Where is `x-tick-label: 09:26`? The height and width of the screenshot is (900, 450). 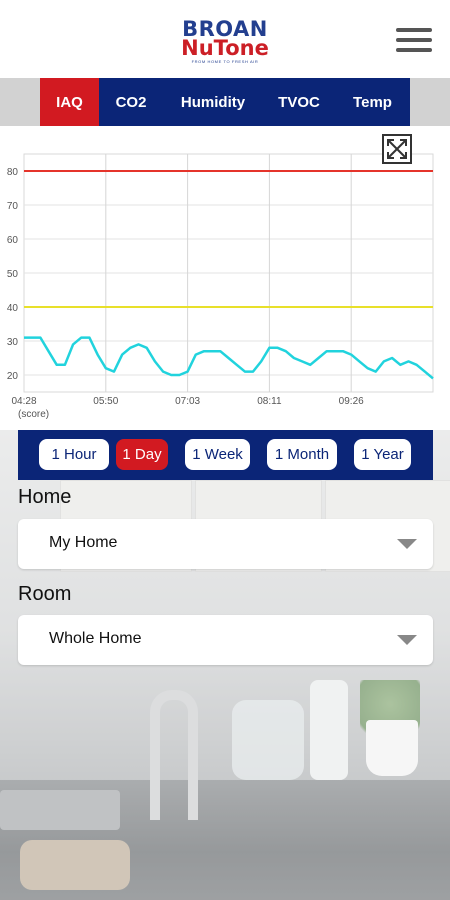 x-tick-label: 09:26 is located at coordinates (351, 401).